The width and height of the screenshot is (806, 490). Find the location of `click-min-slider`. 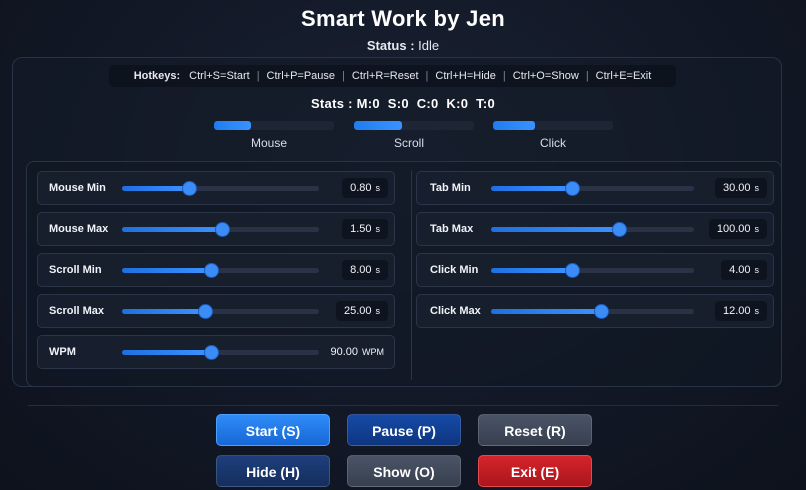

click-min-slider is located at coordinates (592, 270).